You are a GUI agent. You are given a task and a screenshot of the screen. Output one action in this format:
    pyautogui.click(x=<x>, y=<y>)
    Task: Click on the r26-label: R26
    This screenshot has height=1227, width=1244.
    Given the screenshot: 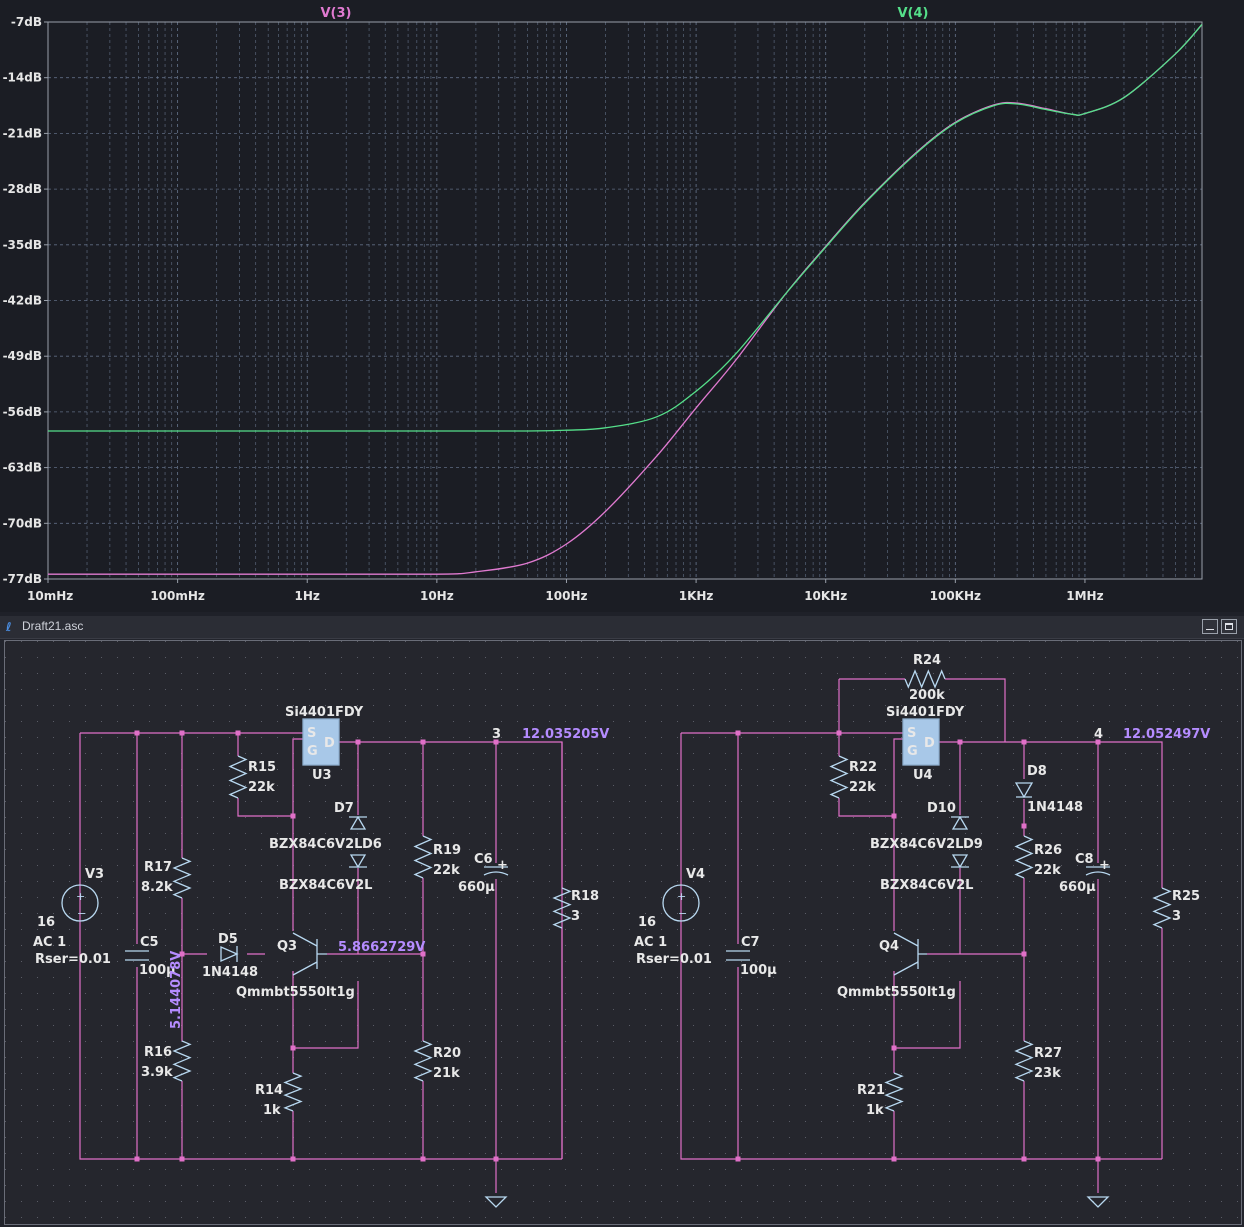 What is the action you would take?
    pyautogui.click(x=1048, y=850)
    